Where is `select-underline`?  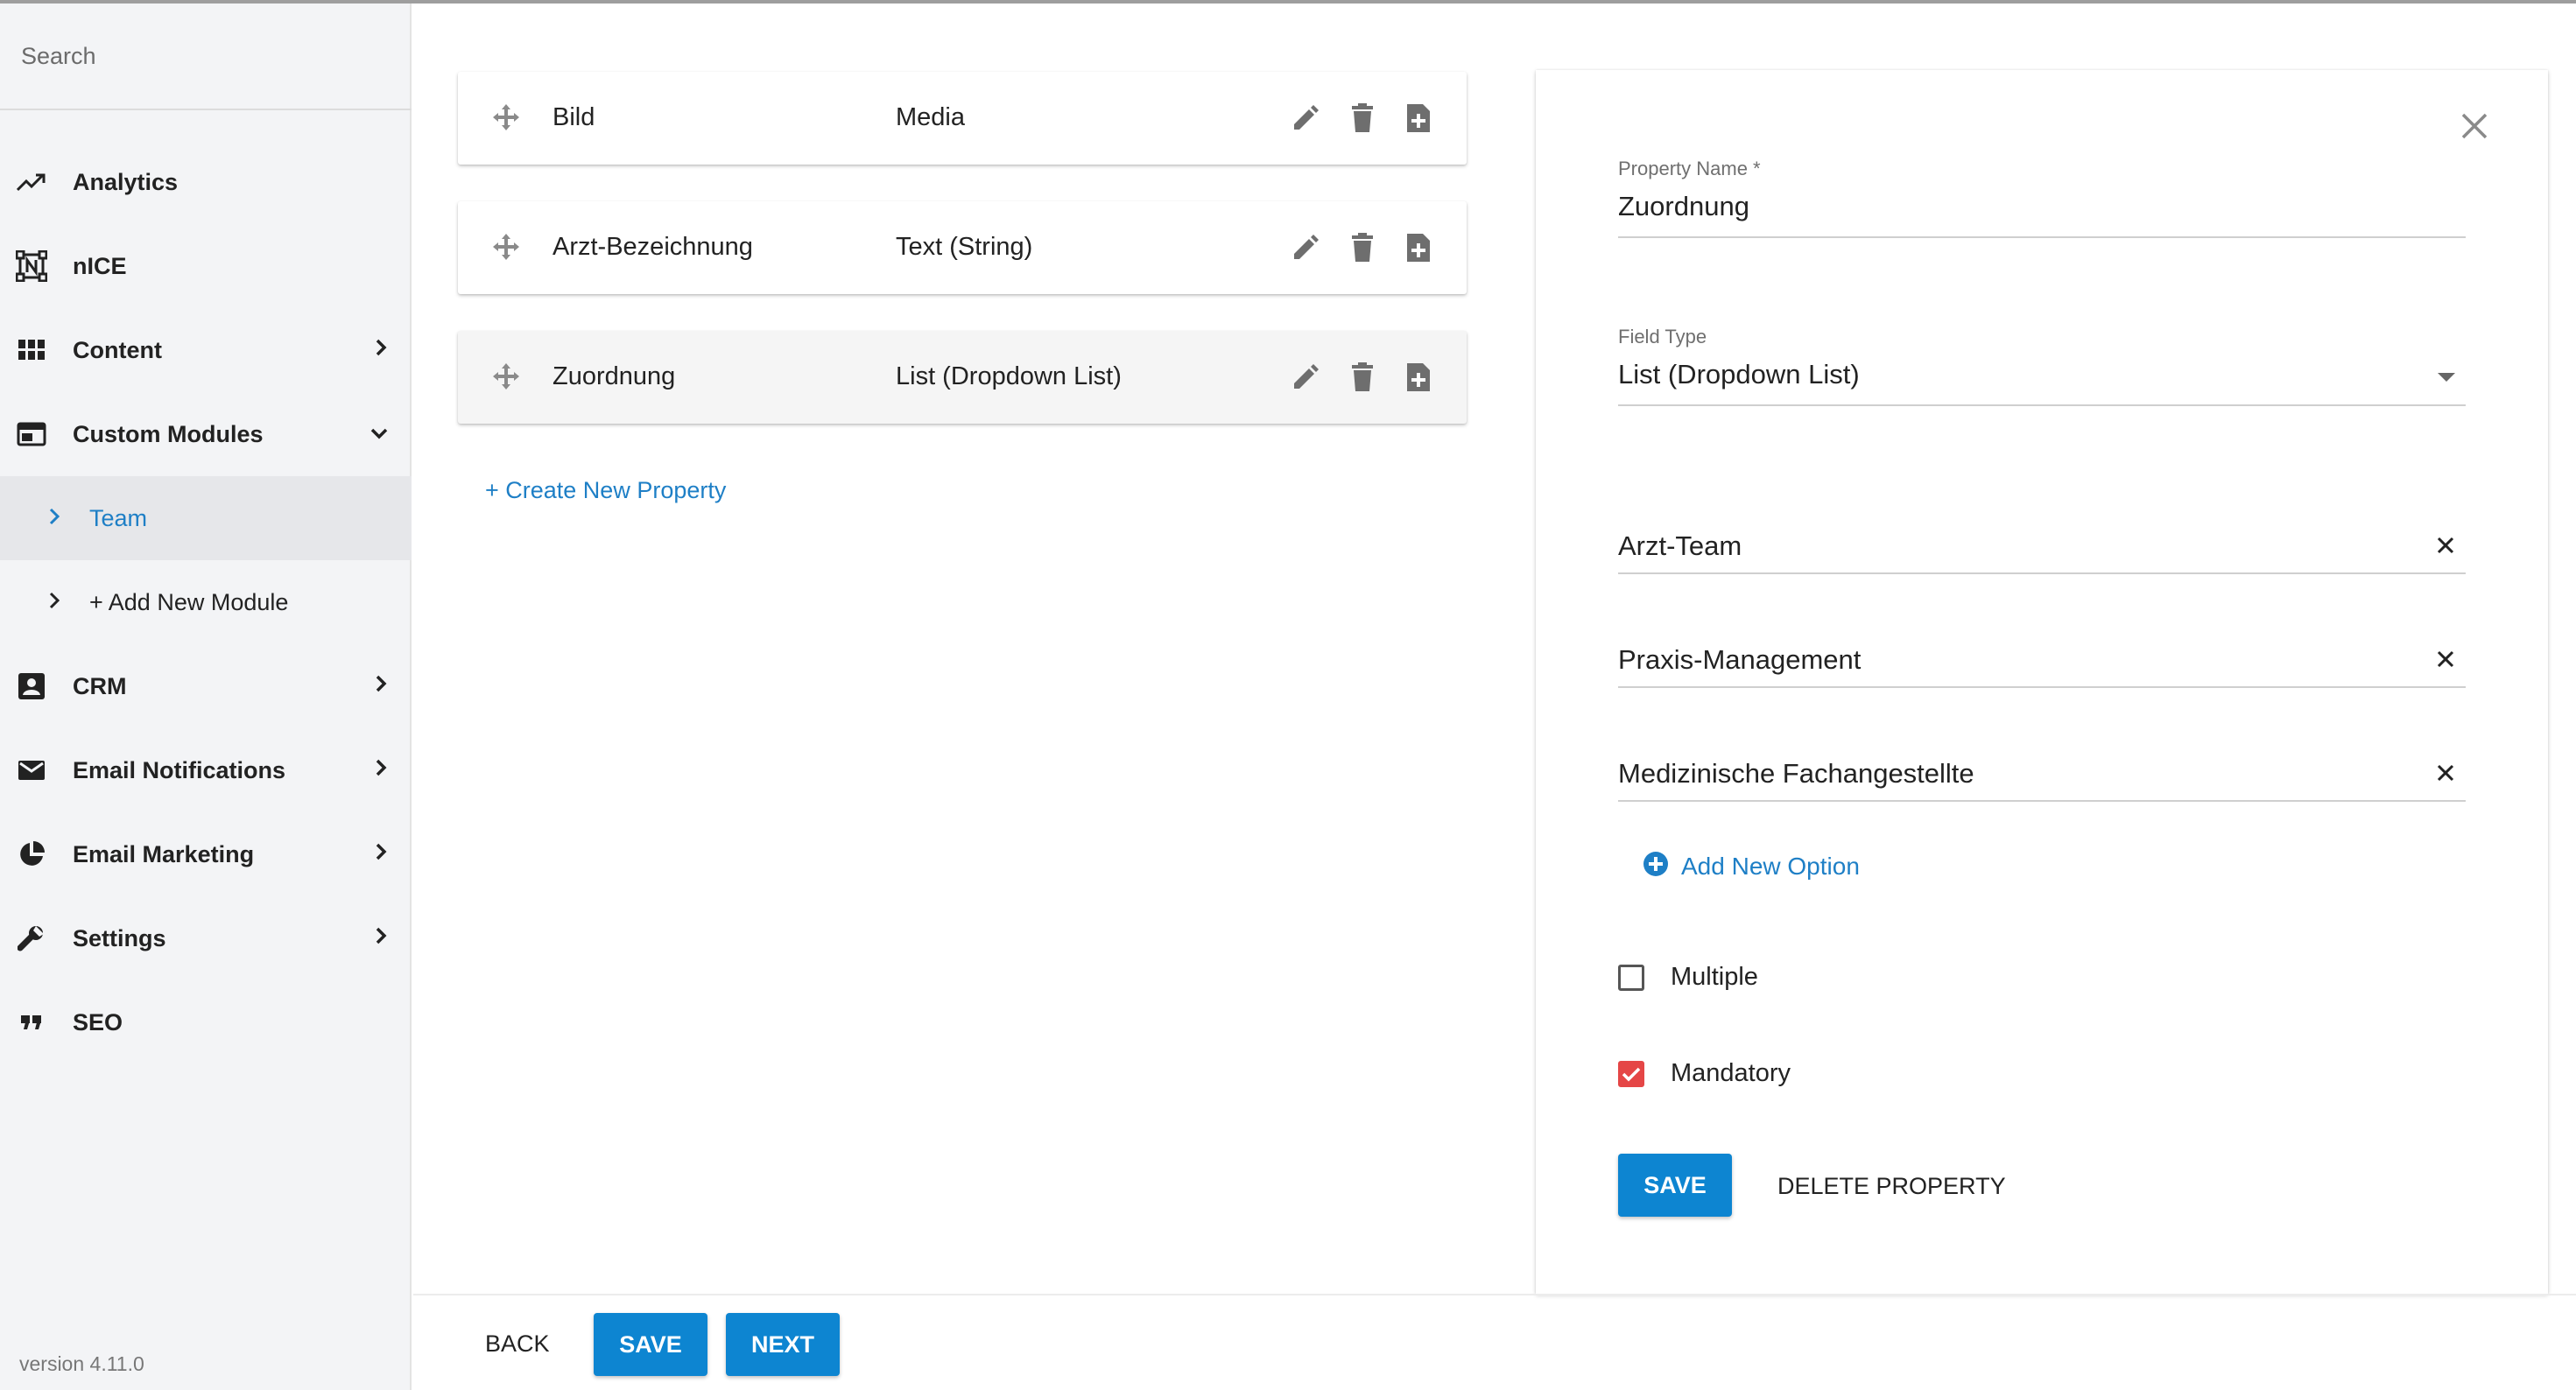 select-underline is located at coordinates (2042, 405).